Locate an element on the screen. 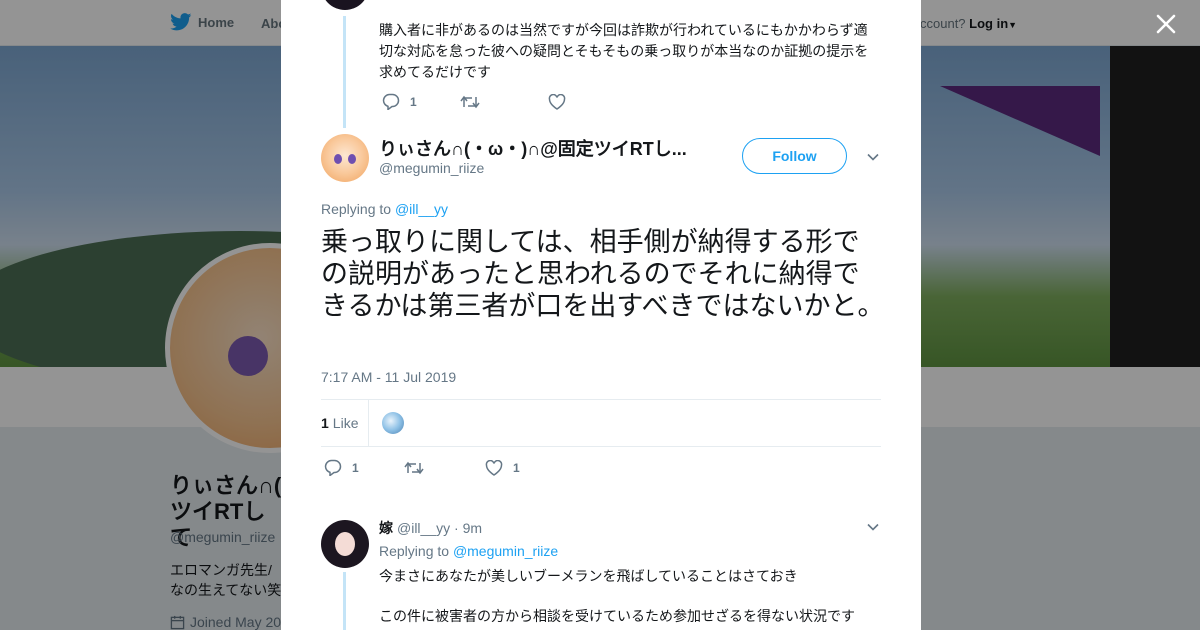 The width and height of the screenshot is (1200, 630). like-stat: 1 Like is located at coordinates (339, 423).